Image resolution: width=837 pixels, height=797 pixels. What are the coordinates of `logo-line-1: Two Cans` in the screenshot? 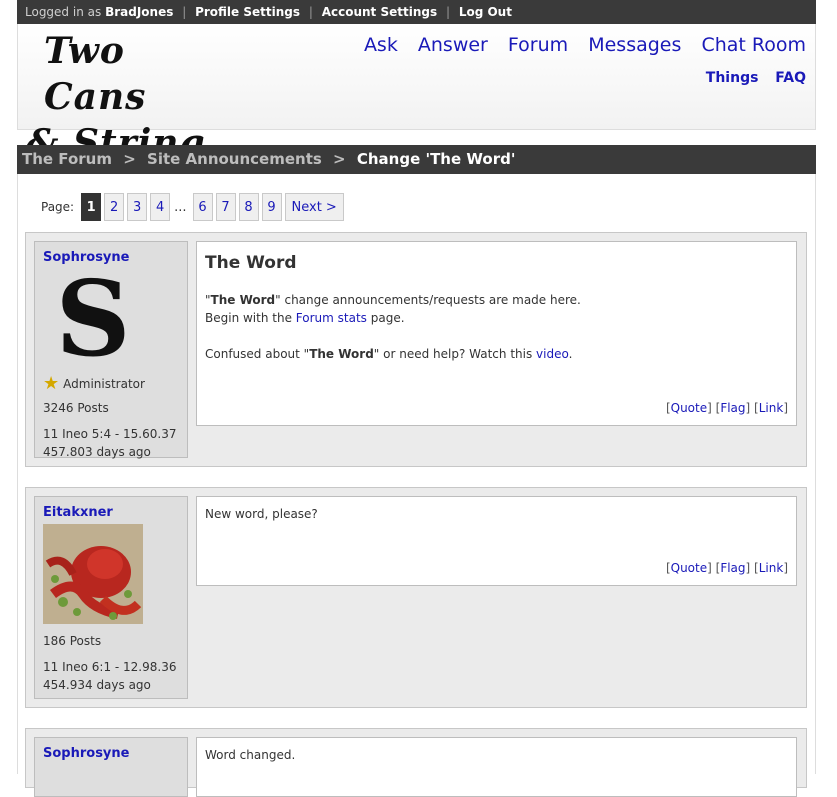 It's located at (95, 74).